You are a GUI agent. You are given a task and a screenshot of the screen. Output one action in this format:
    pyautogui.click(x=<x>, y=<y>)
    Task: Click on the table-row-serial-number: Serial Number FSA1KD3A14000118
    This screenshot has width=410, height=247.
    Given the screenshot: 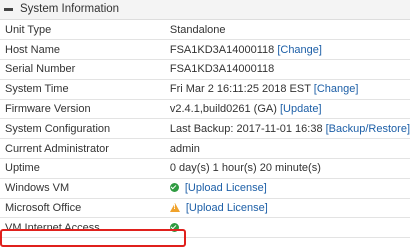 What is the action you would take?
    pyautogui.click(x=205, y=69)
    